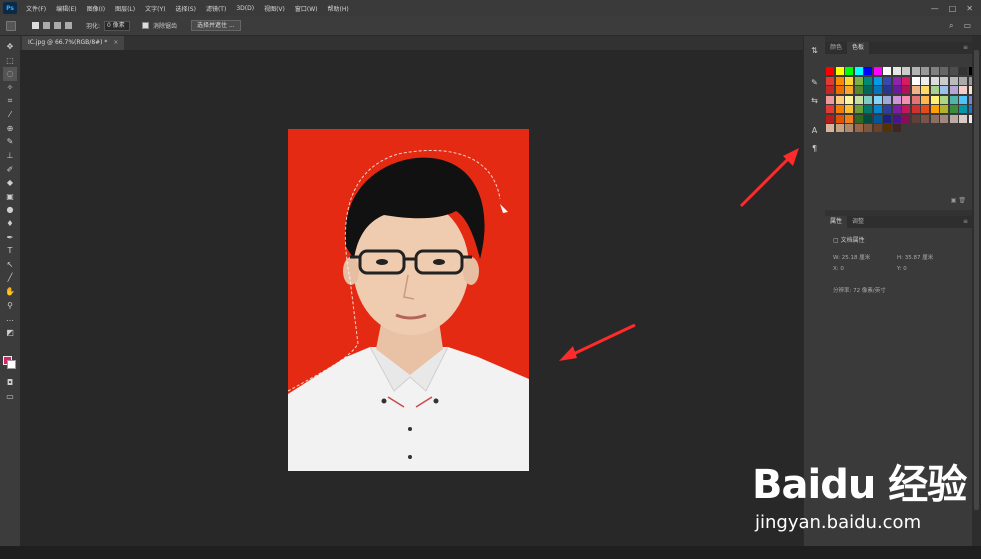  Describe the element at coordinates (10, 292) in the screenshot. I see `hand-tool-icon: ✋` at that location.